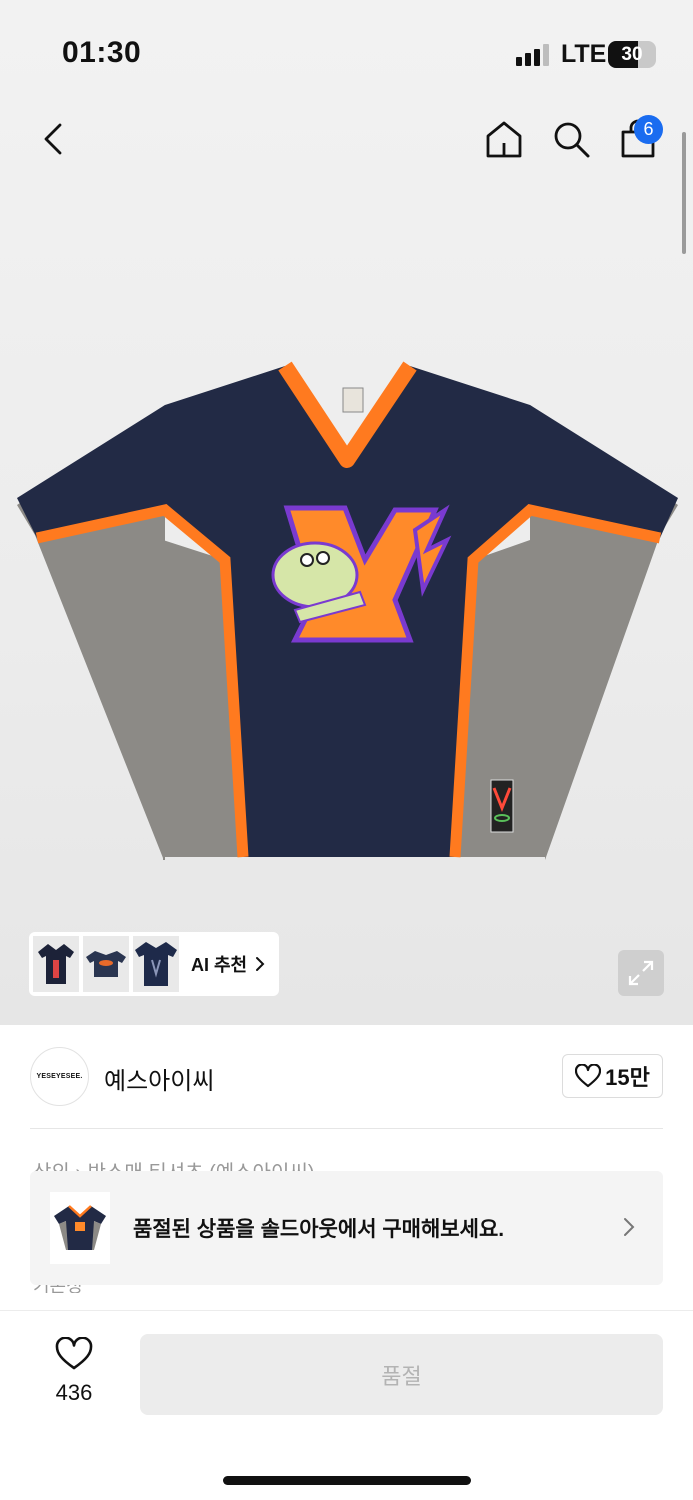  What do you see at coordinates (627, 1077) in the screenshot?
I see `brand-like-count: 15만` at bounding box center [627, 1077].